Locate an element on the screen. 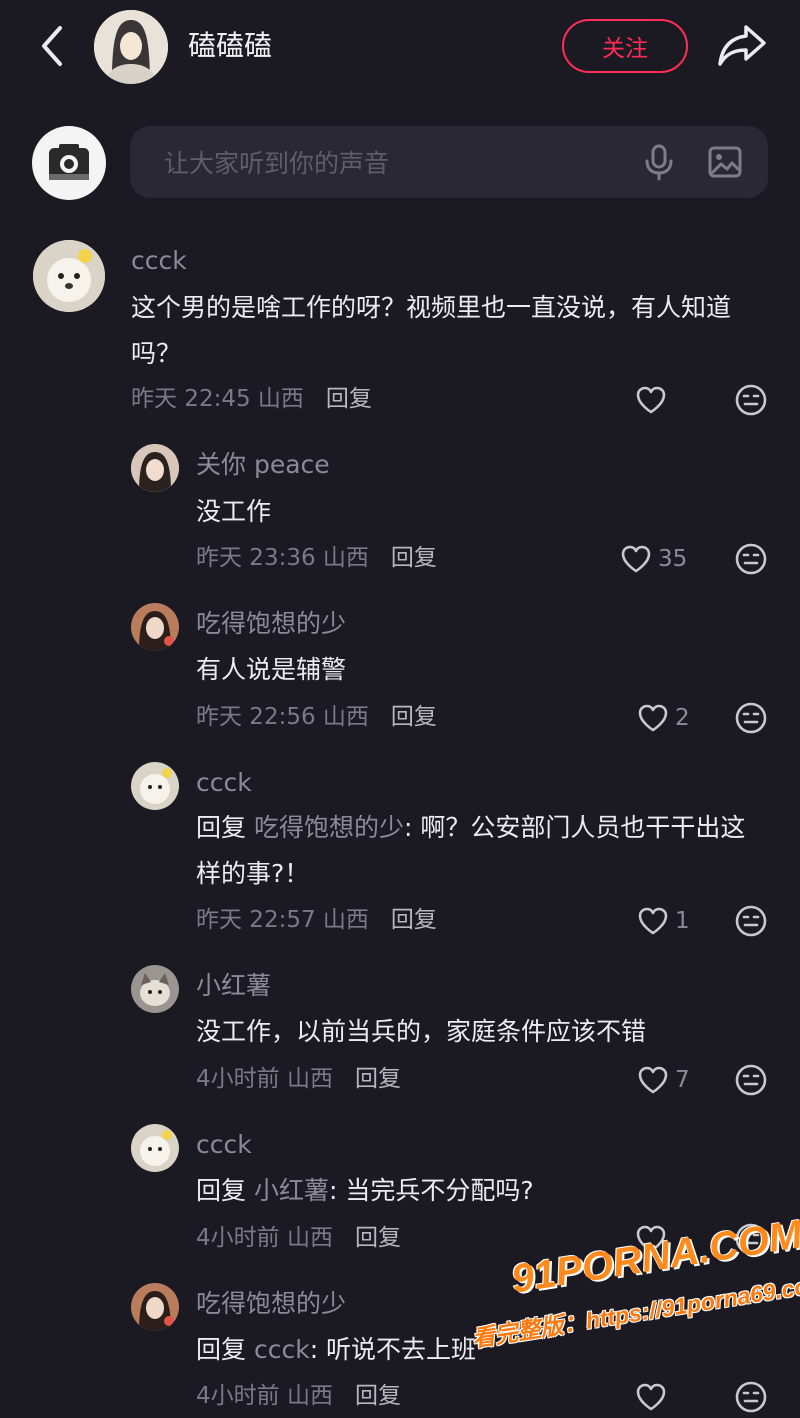  image-icon is located at coordinates (725, 162).